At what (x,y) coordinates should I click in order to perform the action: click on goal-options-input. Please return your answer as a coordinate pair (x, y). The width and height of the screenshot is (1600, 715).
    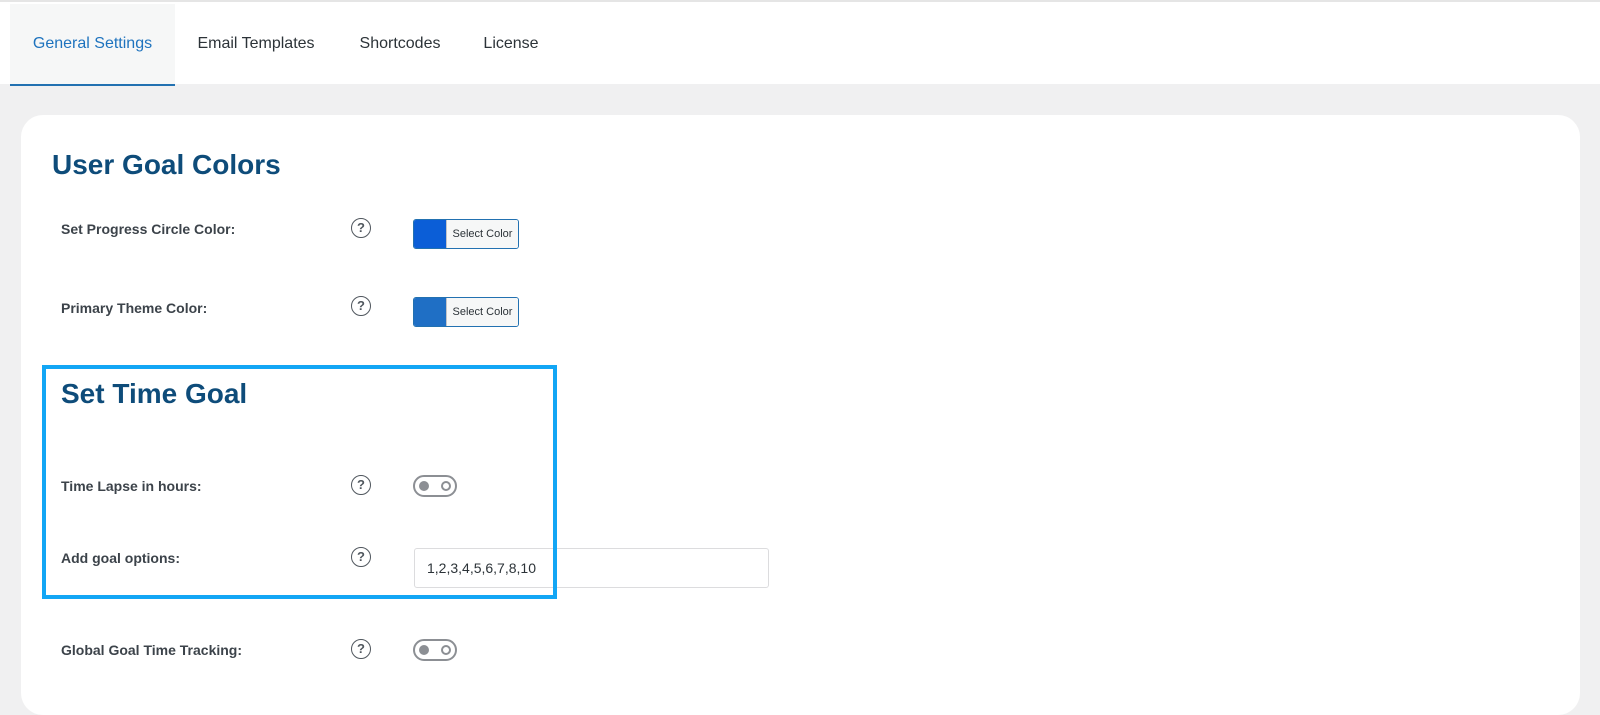
    Looking at the image, I should click on (591, 568).